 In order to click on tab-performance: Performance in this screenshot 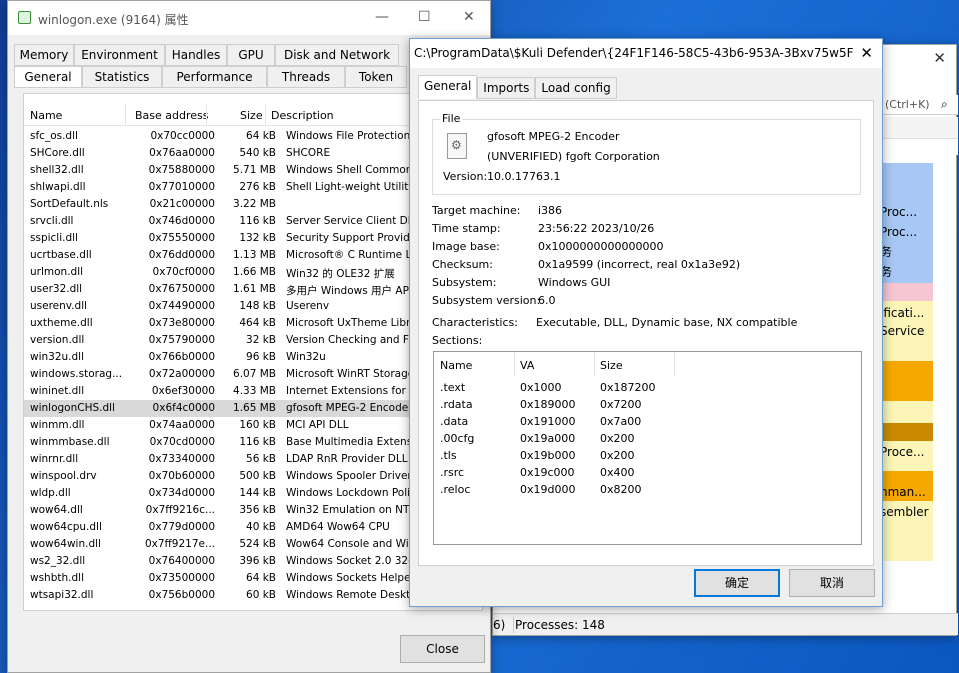, I will do `click(214, 77)`.